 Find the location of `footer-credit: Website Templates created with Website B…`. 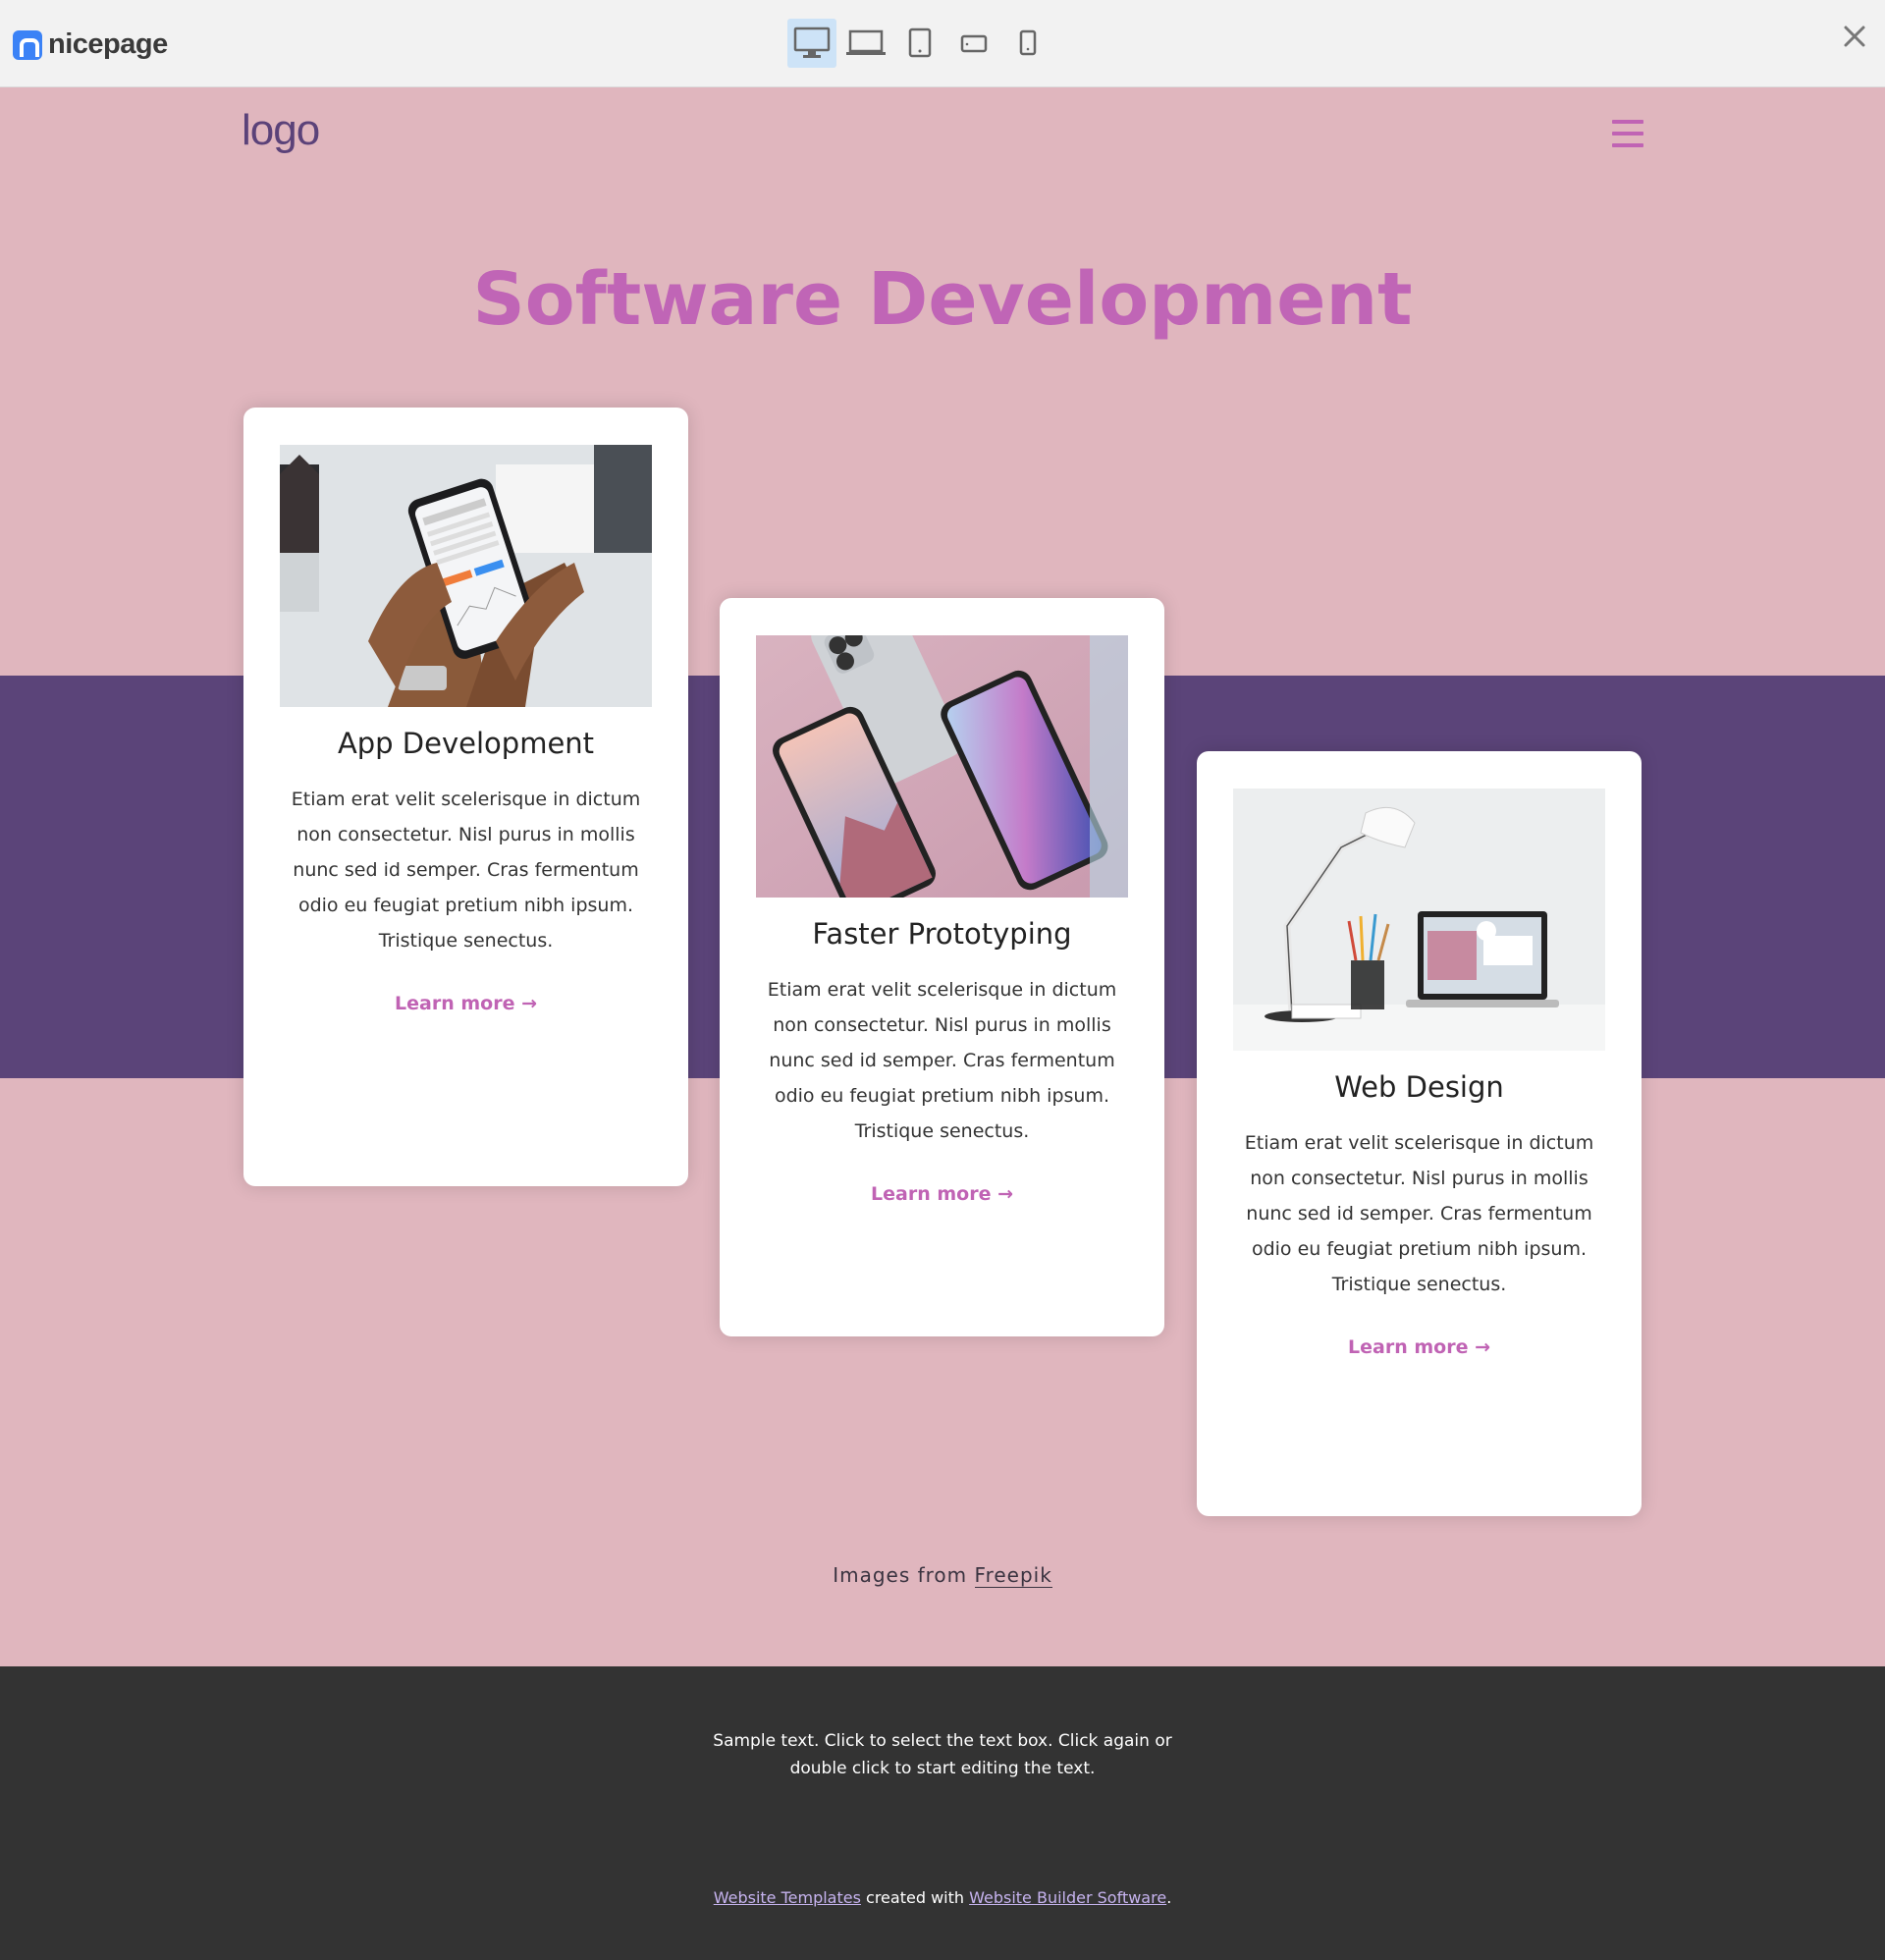

footer-credit: Website Templates created with Website B… is located at coordinates (942, 1897).